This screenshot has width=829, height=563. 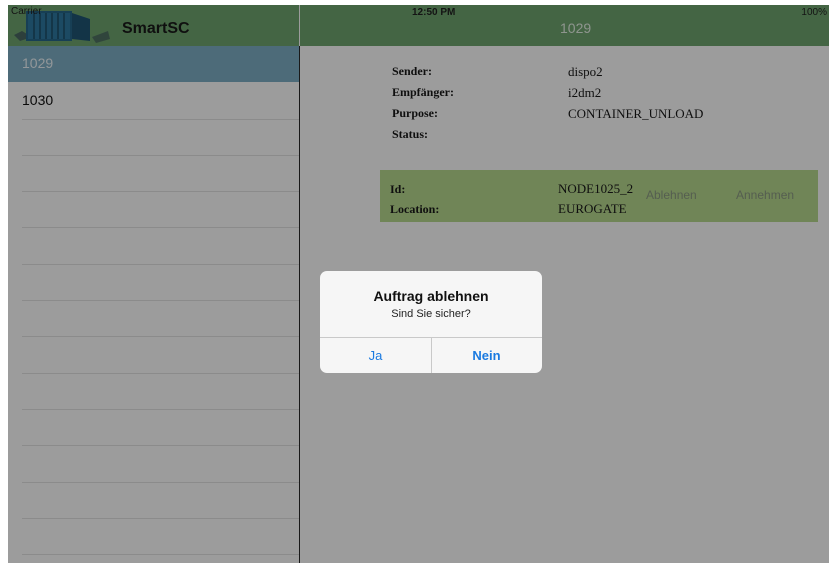 What do you see at coordinates (431, 314) in the screenshot?
I see `dialog-message: Sind Sie sicher?` at bounding box center [431, 314].